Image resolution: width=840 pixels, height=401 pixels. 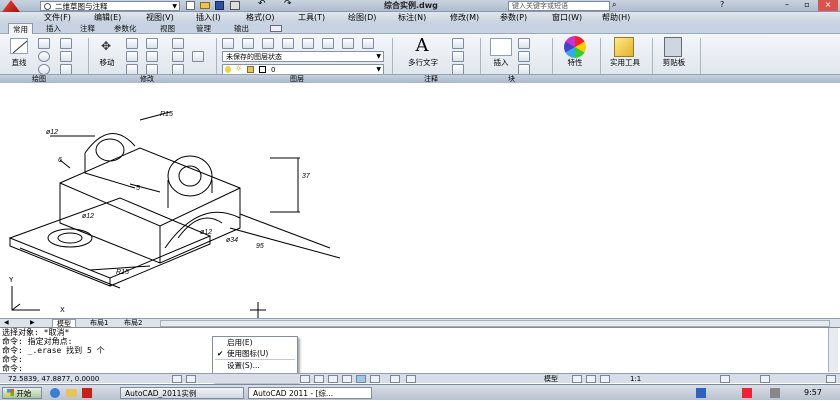 I want to click on otrack-icon, so click(x=347, y=379).